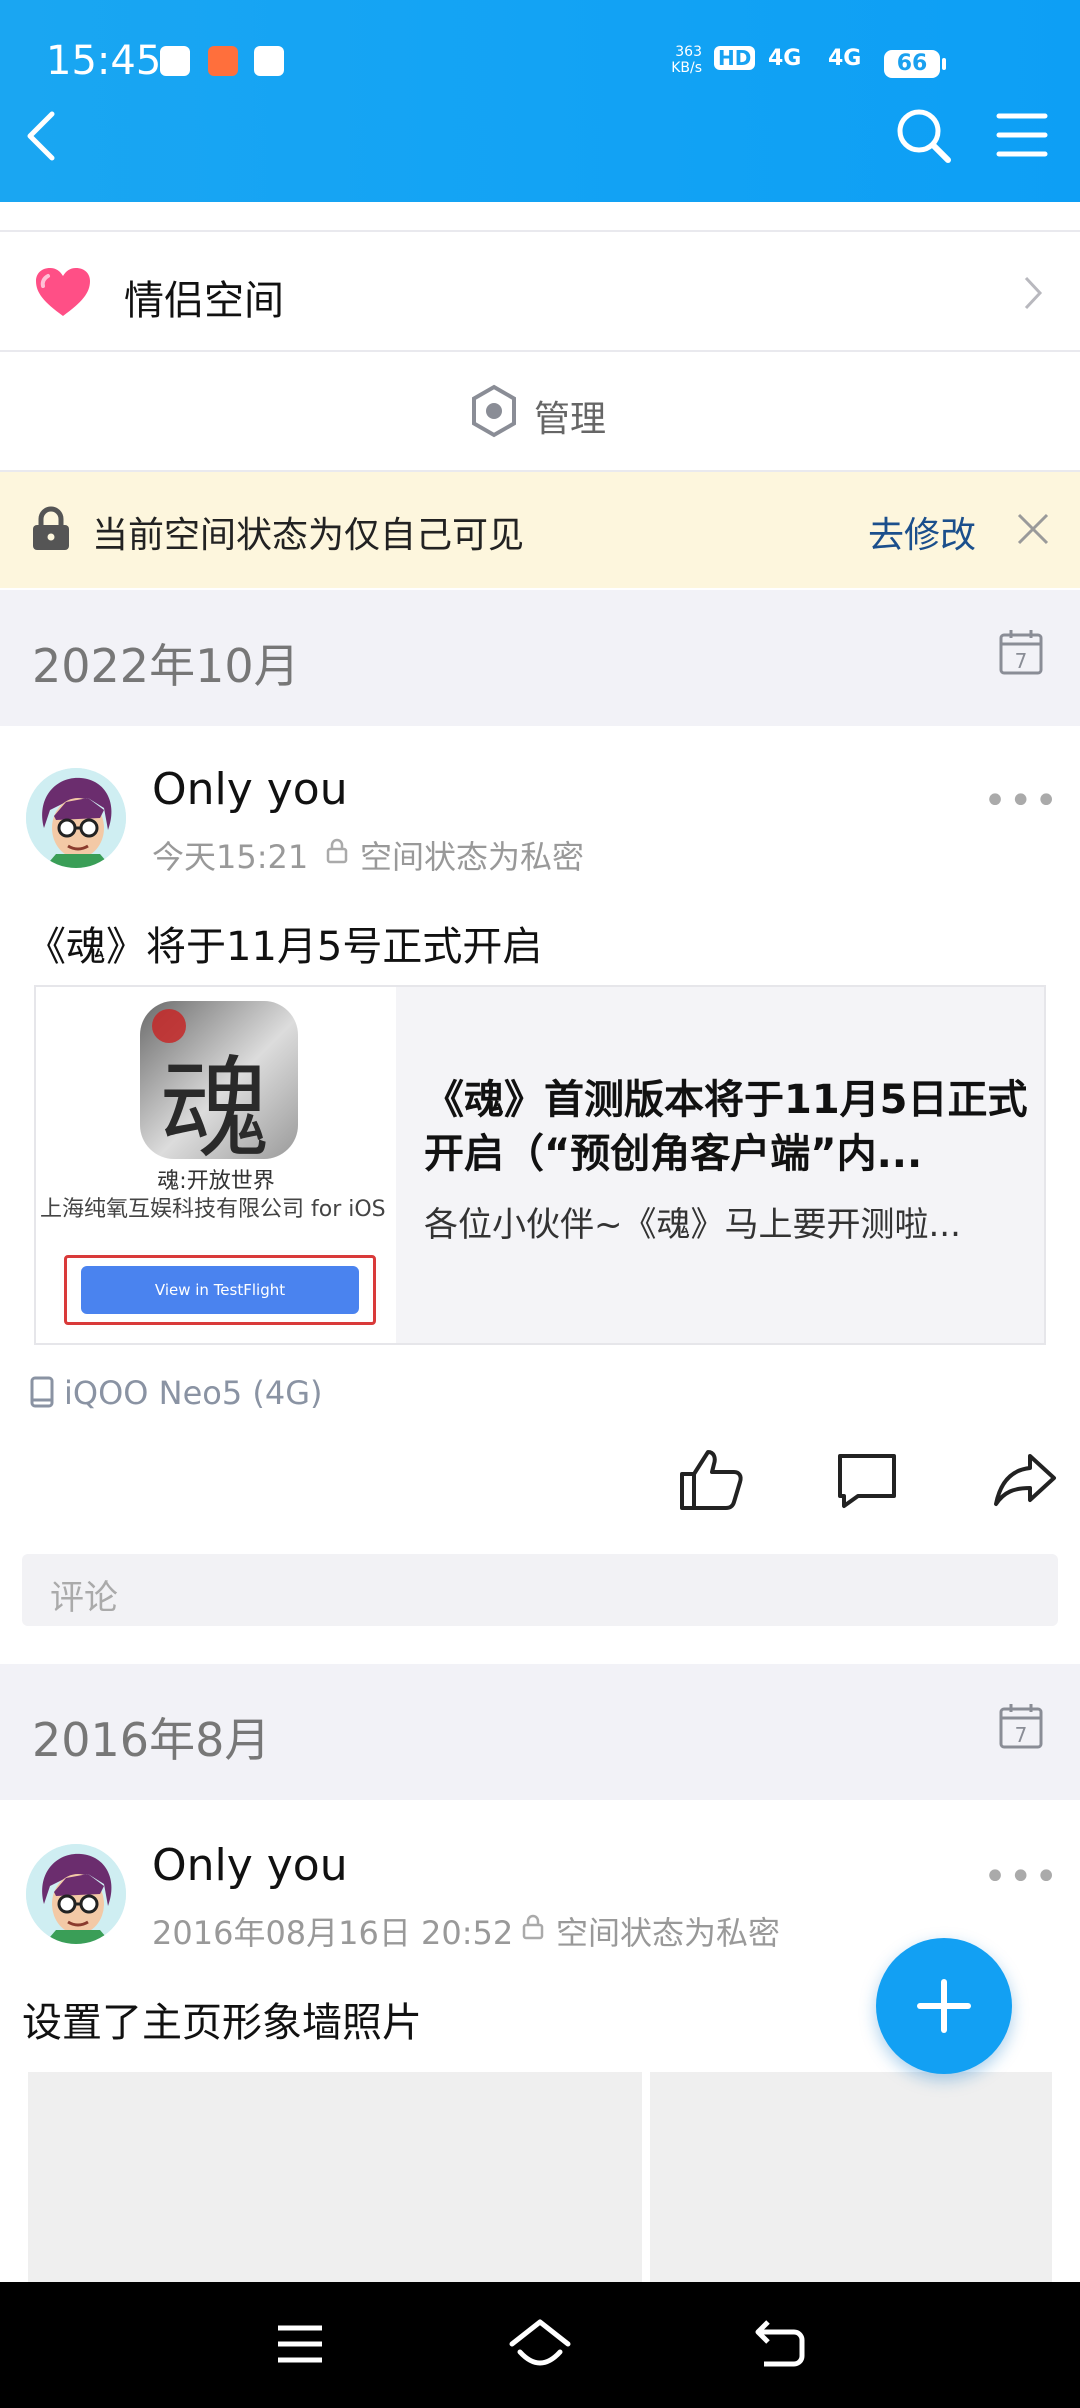  I want to click on game-app-icon: 魂, so click(219, 1087).